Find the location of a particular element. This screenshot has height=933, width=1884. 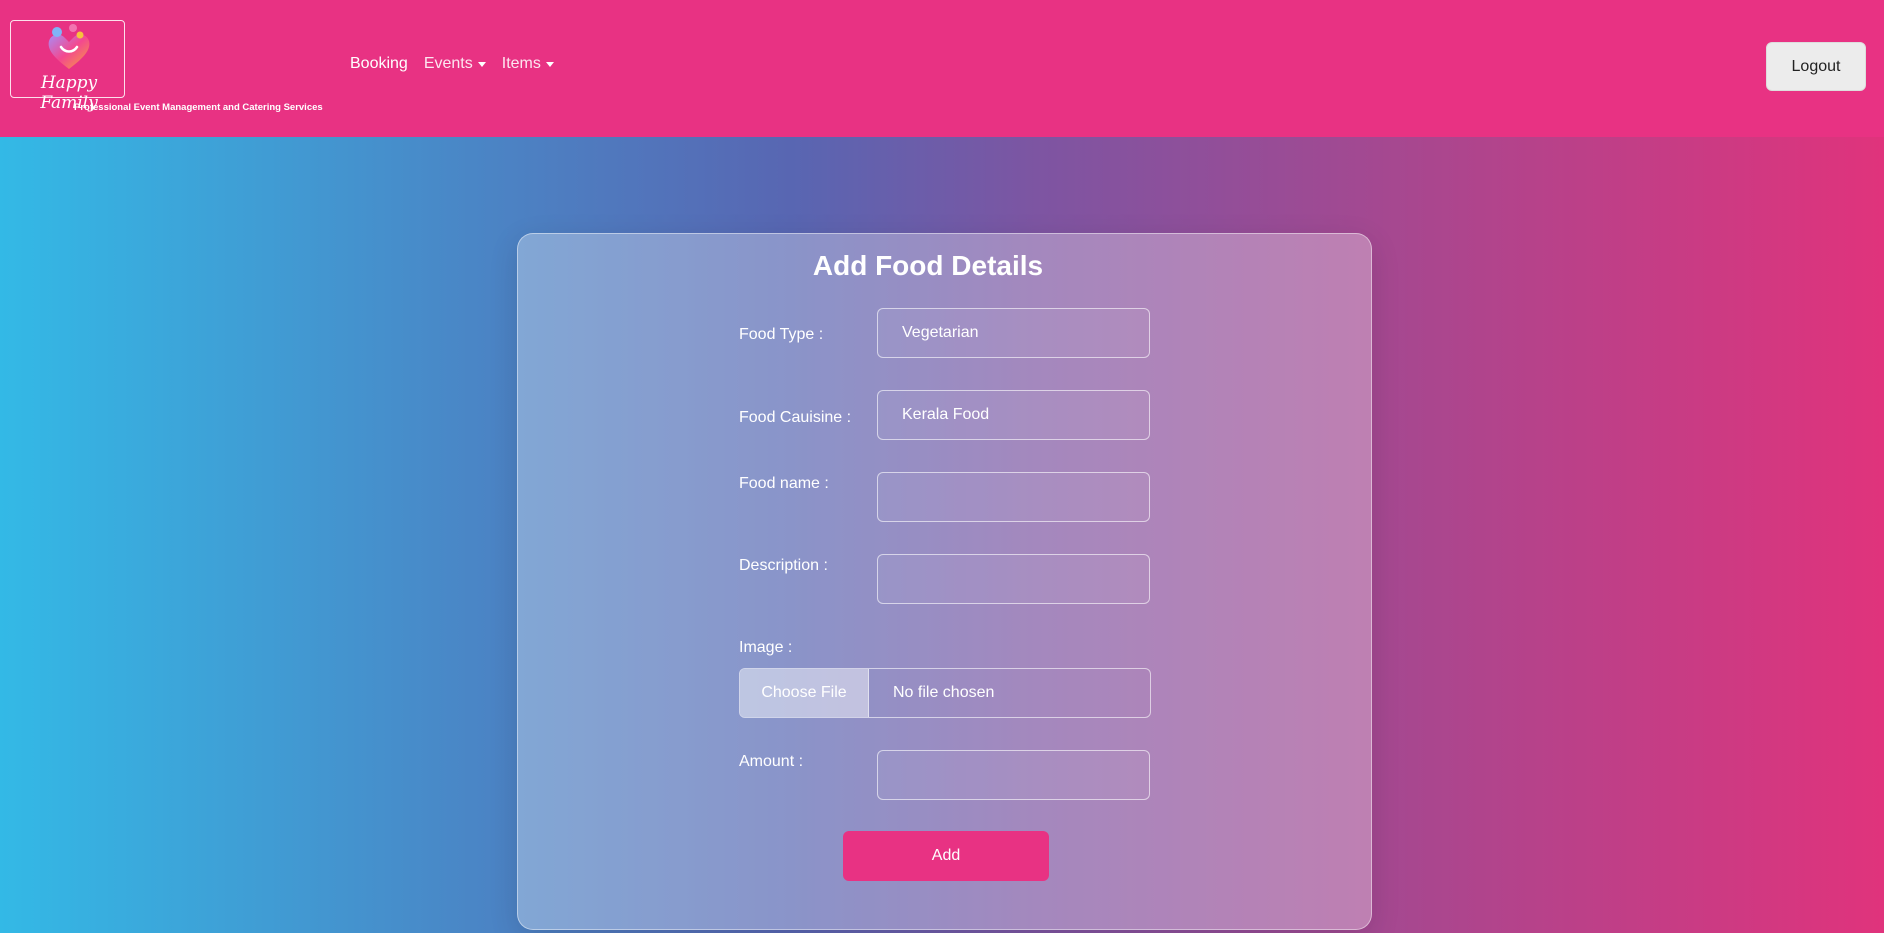

amount-field is located at coordinates (1013, 775).